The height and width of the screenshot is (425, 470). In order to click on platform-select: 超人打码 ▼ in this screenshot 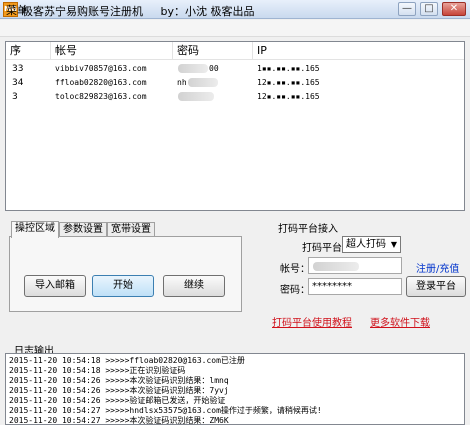, I will do `click(371, 244)`.